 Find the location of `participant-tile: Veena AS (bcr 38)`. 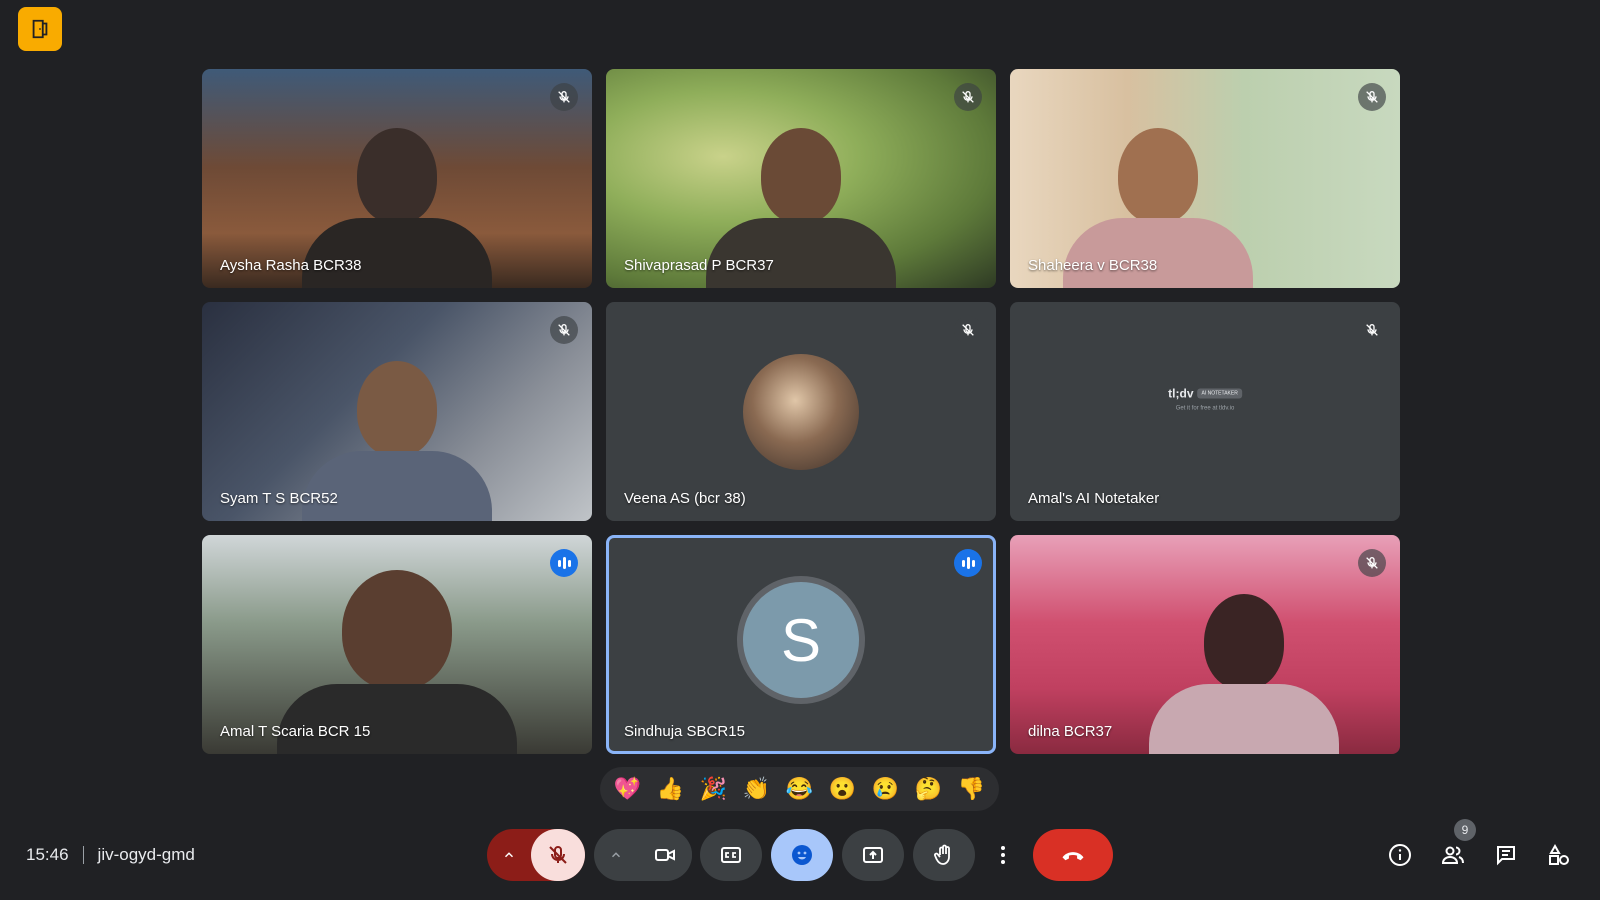

participant-tile: Veena AS (bcr 38) is located at coordinates (801, 411).